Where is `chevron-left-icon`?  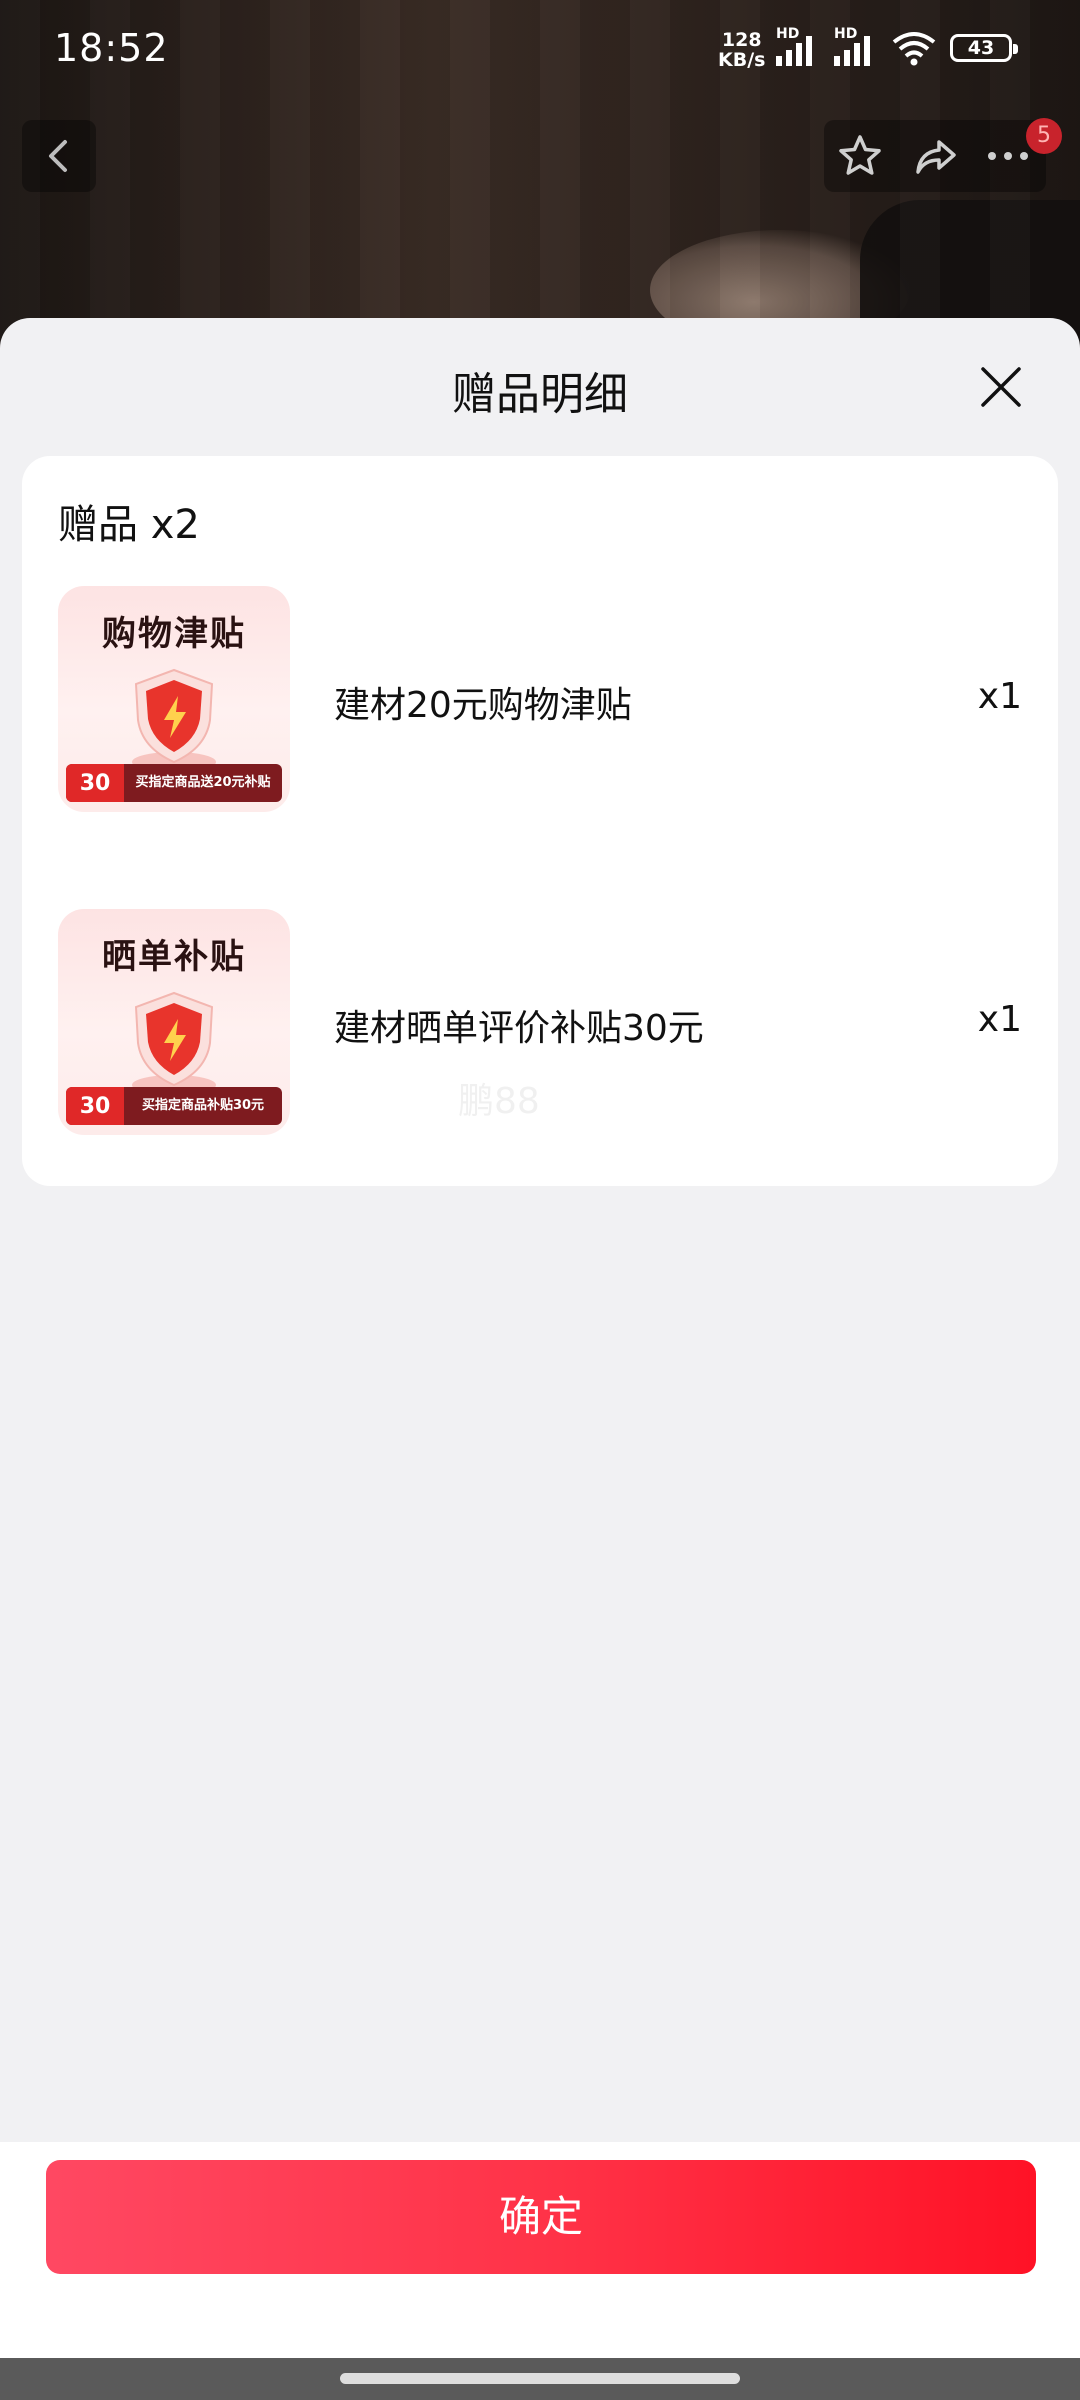 chevron-left-icon is located at coordinates (58, 156).